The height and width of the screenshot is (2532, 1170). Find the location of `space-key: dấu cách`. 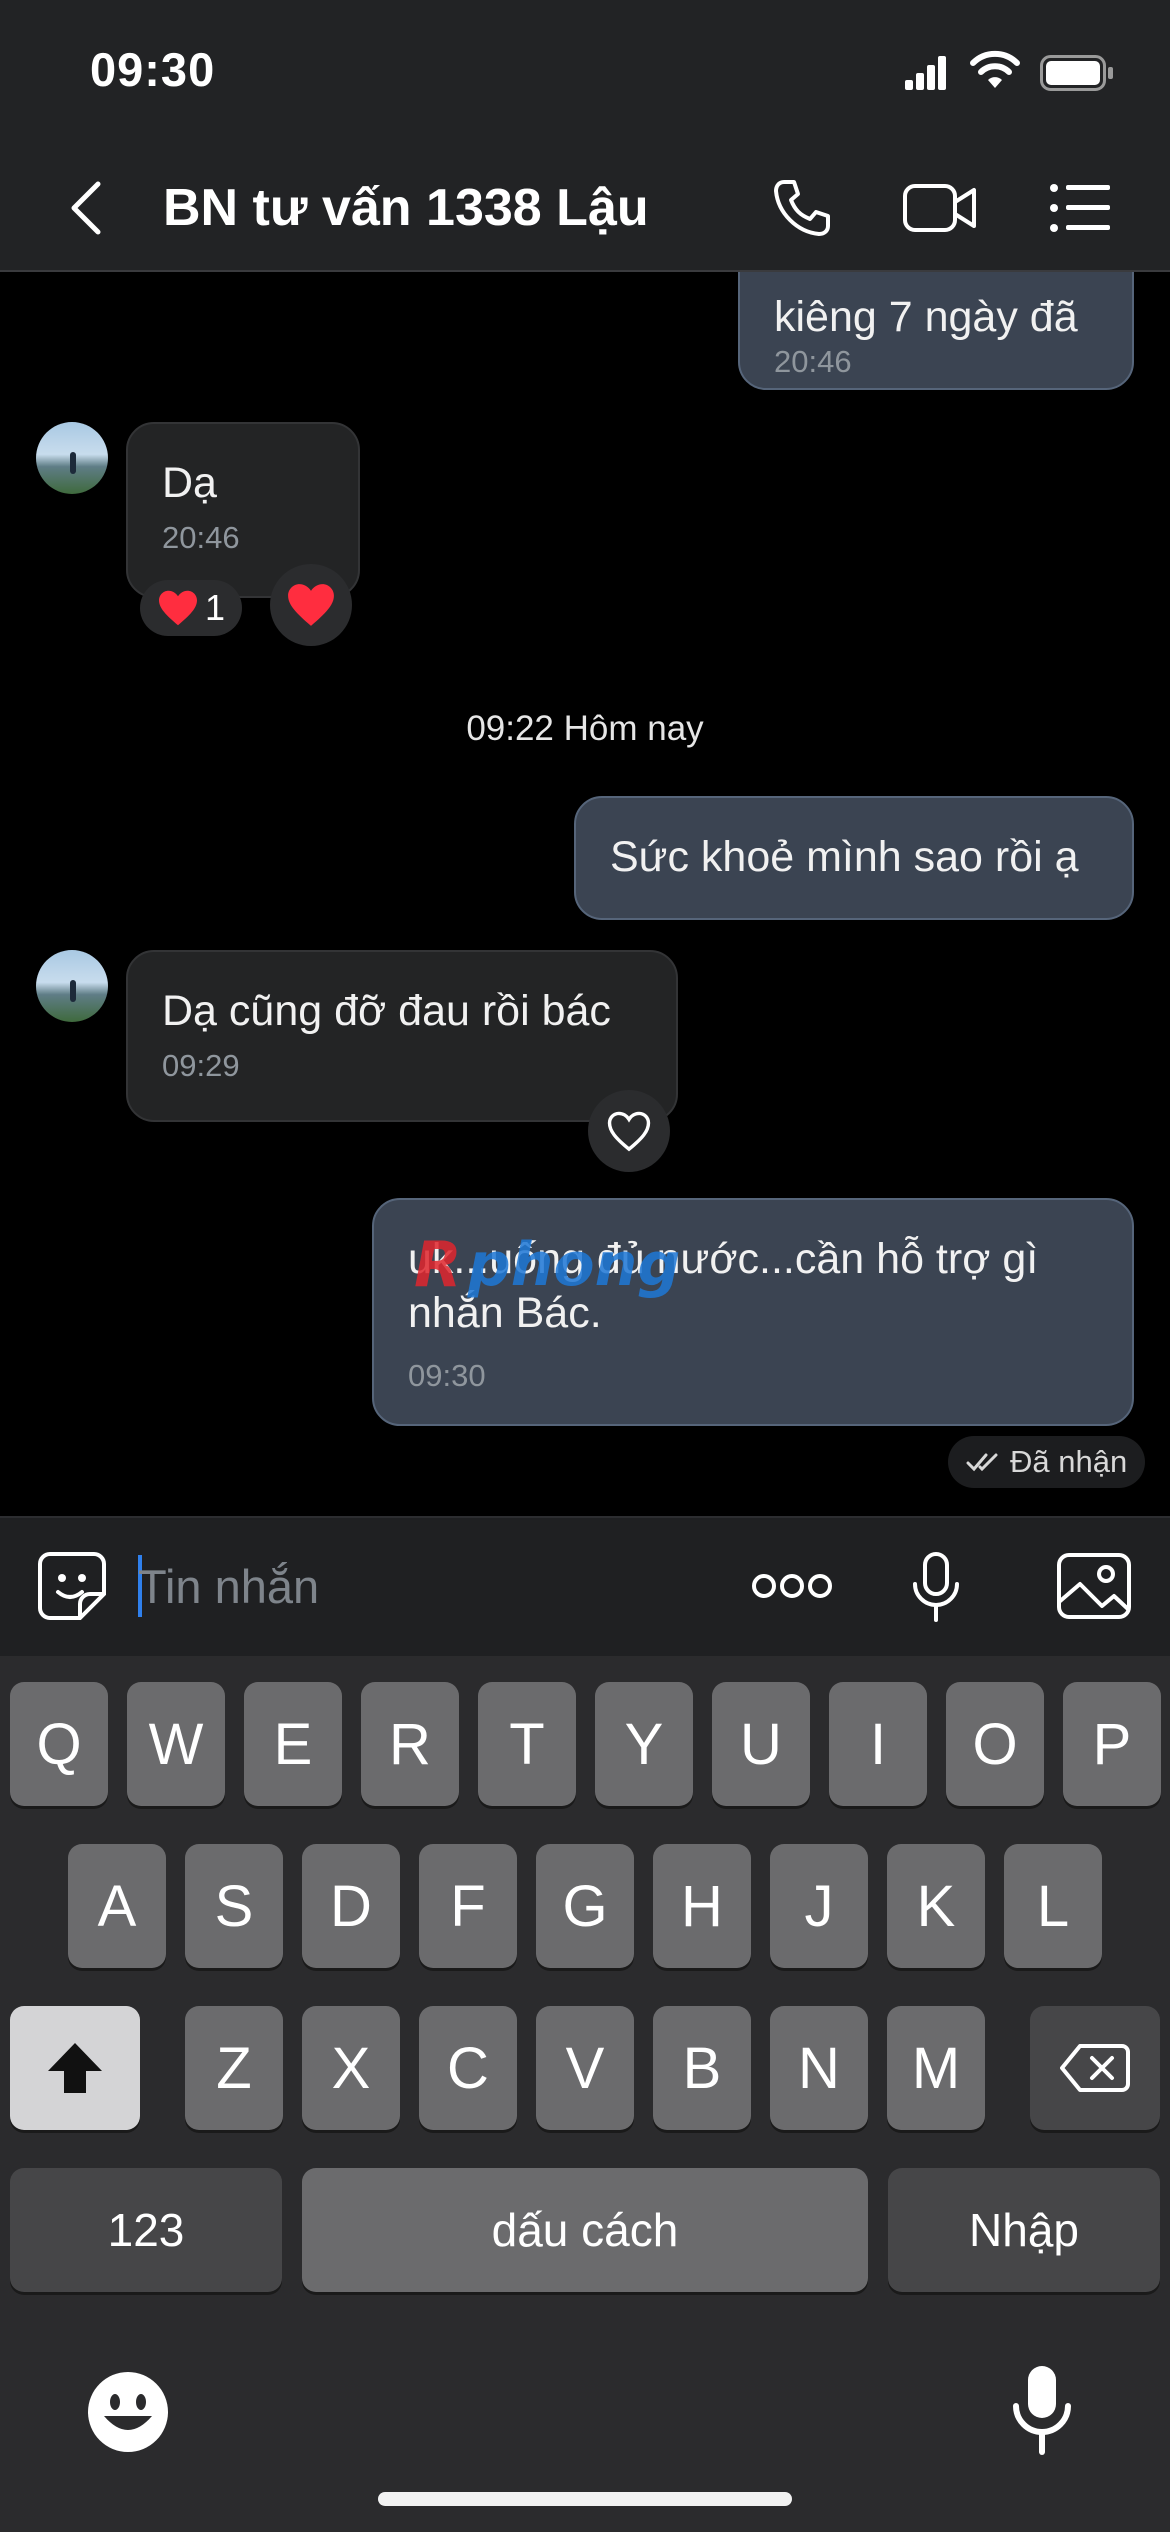

space-key: dấu cách is located at coordinates (585, 2230).